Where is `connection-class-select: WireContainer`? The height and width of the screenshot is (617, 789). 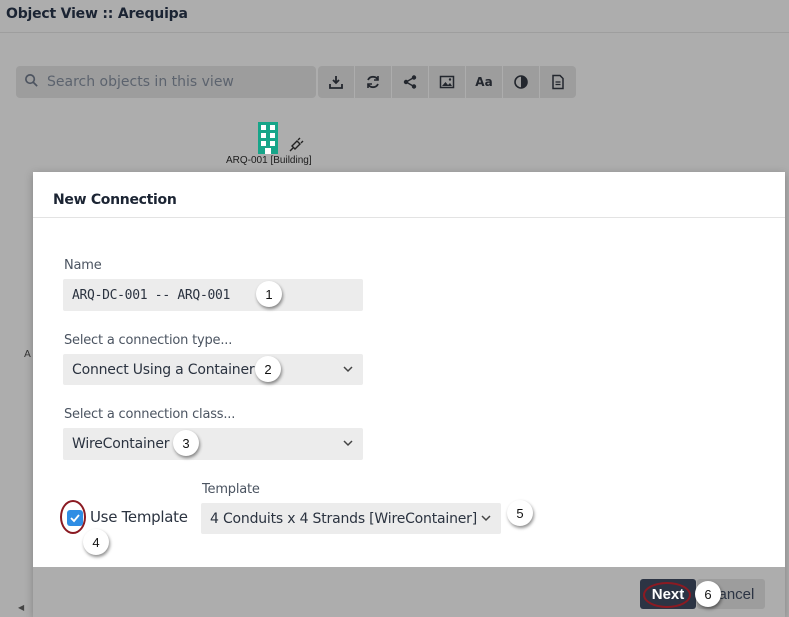 connection-class-select: WireContainer is located at coordinates (213, 444).